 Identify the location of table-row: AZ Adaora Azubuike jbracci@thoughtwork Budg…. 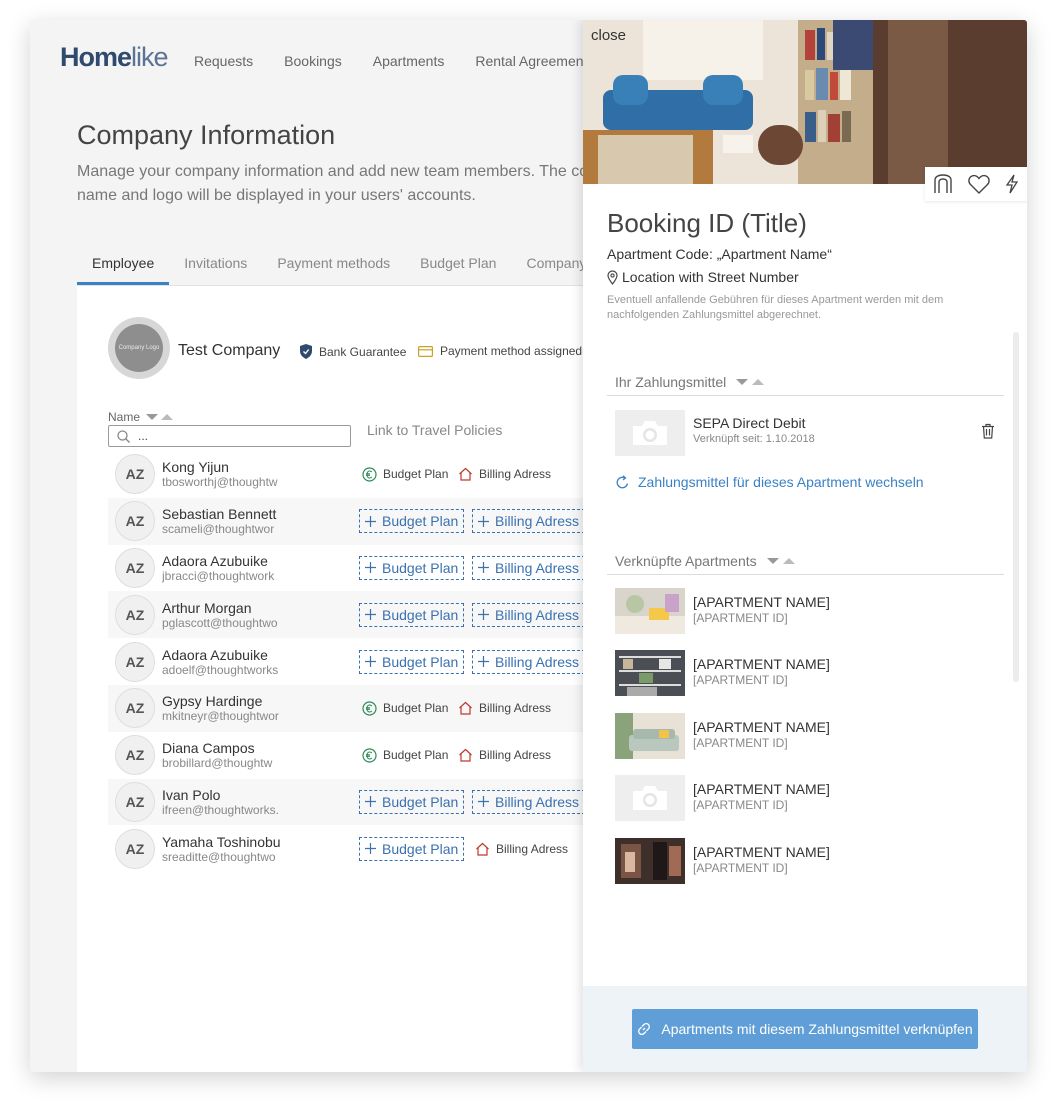
(352, 568).